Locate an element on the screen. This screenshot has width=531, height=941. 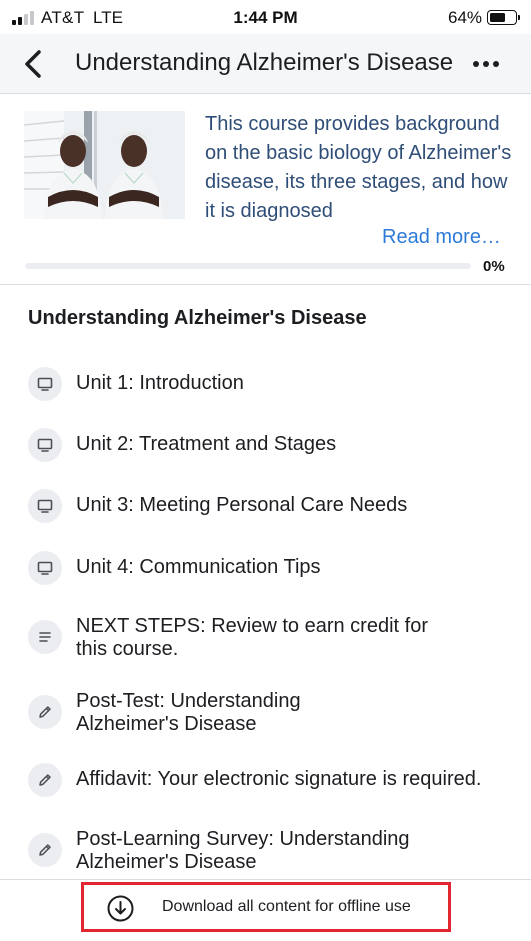
download-all-button: Download all content for offline use is located at coordinates (266, 907).